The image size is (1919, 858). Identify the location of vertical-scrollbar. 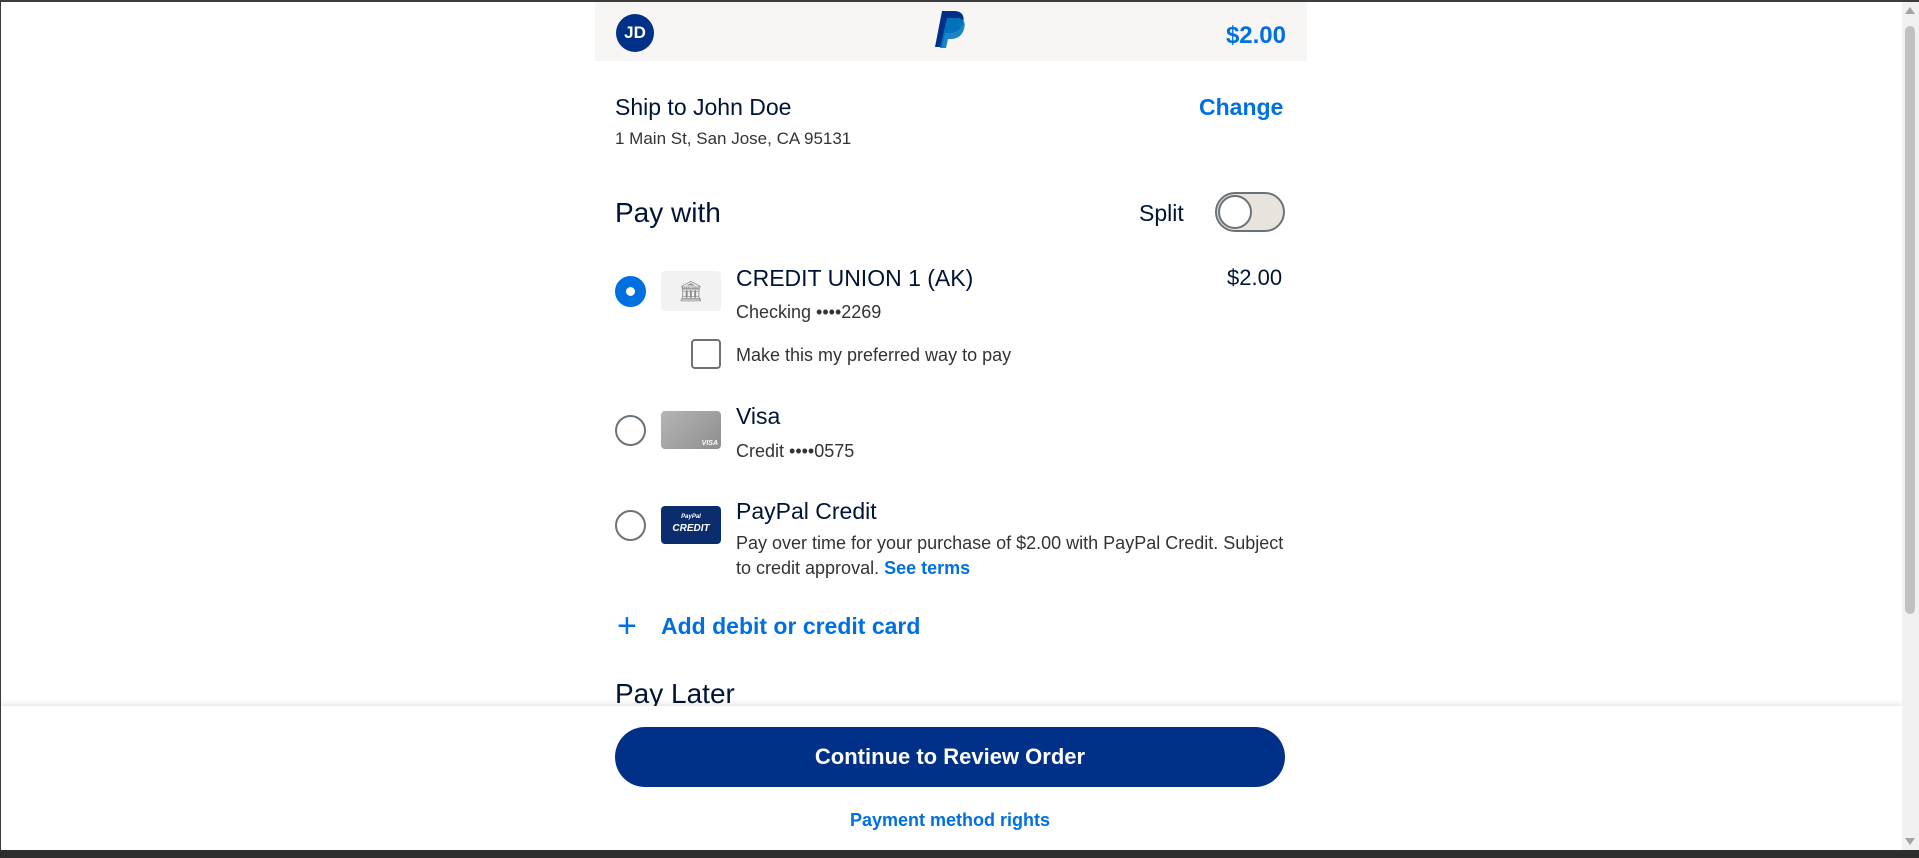
(1910, 426).